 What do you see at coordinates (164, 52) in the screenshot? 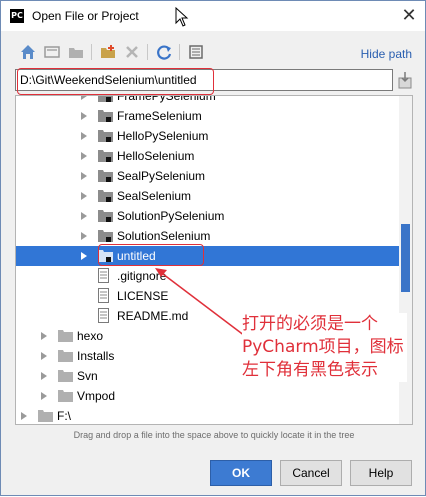
I see `refresh-icon` at bounding box center [164, 52].